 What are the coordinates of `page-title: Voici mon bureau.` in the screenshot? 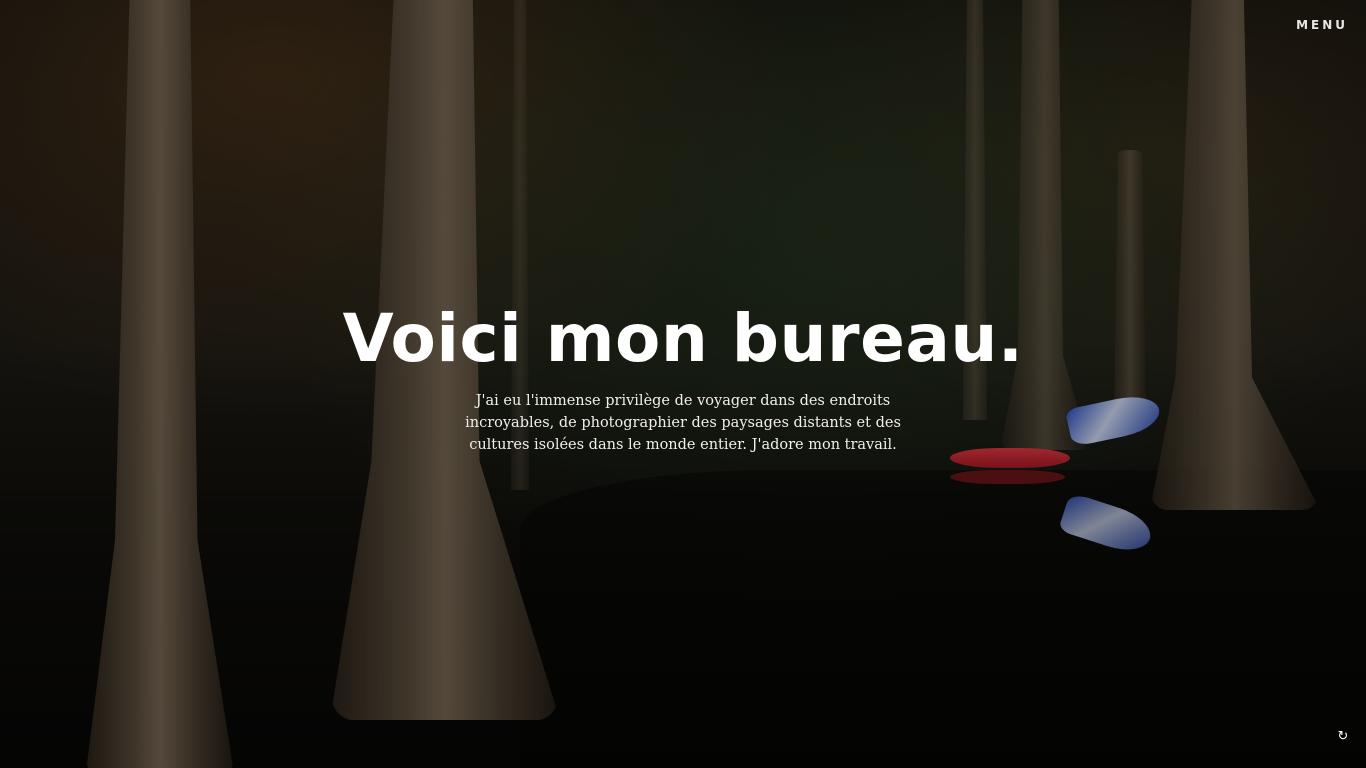 It's located at (683, 338).